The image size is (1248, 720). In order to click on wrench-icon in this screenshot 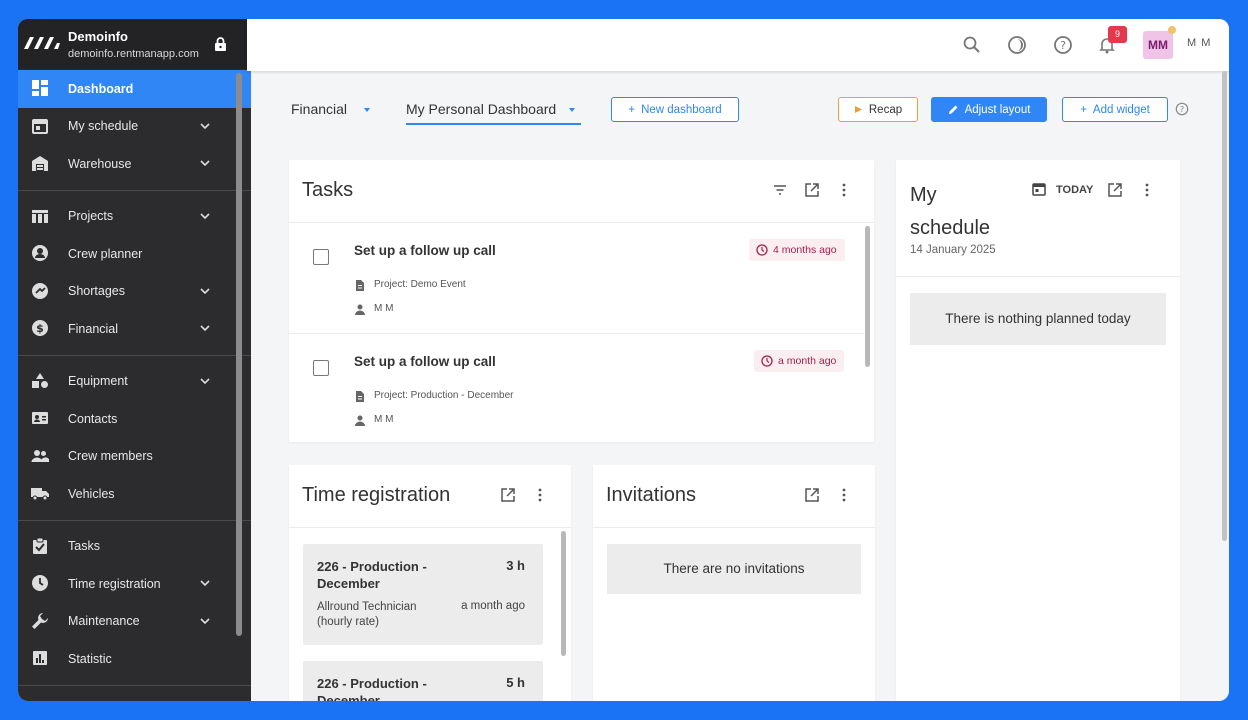, I will do `click(40, 620)`.